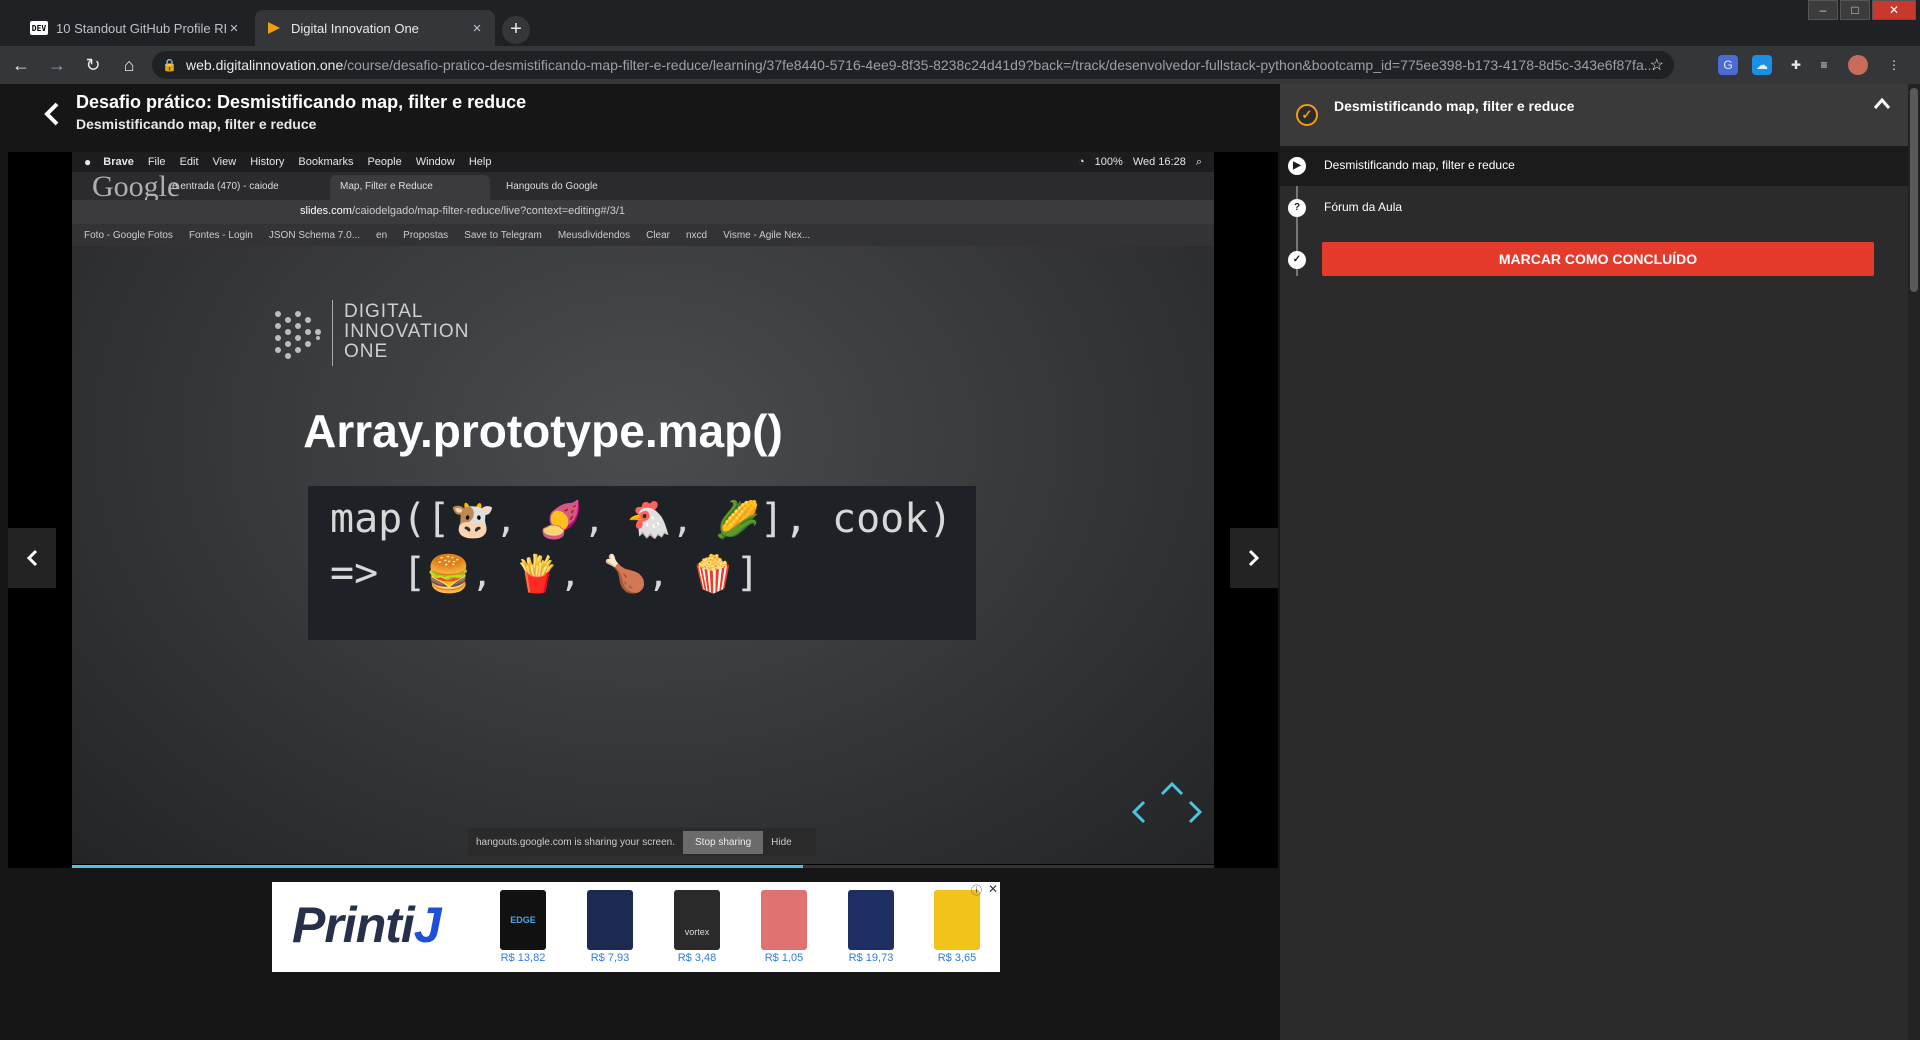 This screenshot has width=1920, height=1040. Describe the element at coordinates (57, 65) in the screenshot. I see `forward-arrow-icon: →` at that location.